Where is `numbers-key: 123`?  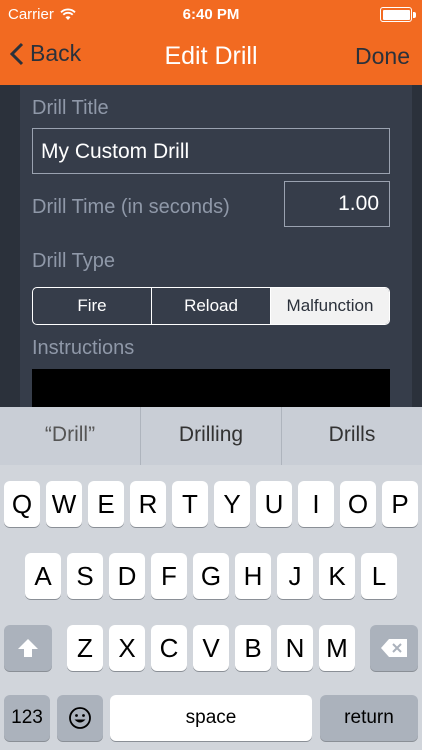
numbers-key: 123 is located at coordinates (27, 718).